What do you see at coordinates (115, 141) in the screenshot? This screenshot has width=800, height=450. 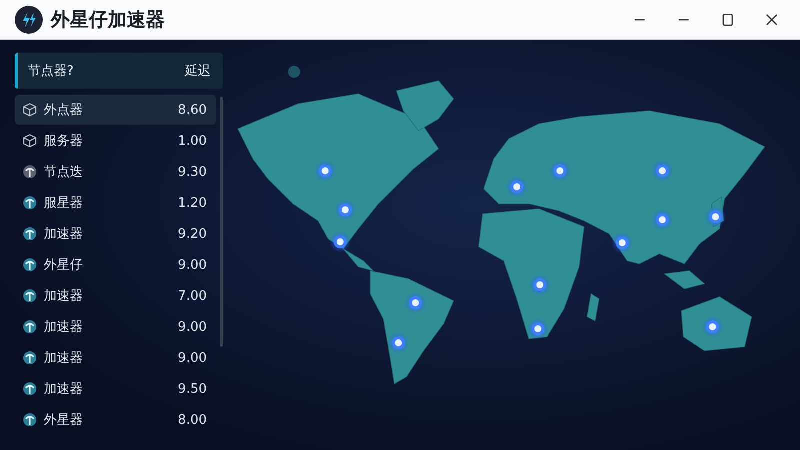 I see `server-row: 服务器 1.00` at bounding box center [115, 141].